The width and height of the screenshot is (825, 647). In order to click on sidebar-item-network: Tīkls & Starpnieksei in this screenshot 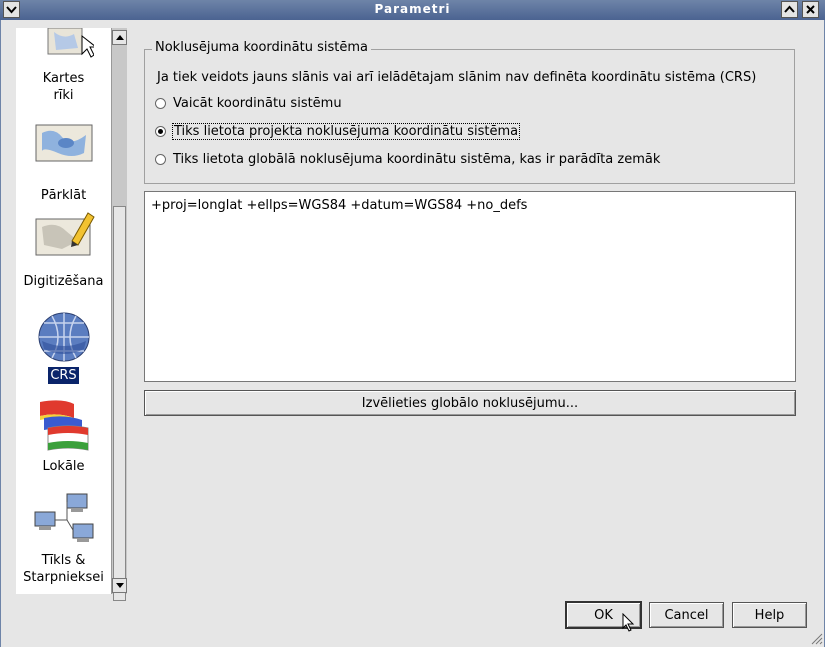, I will do `click(63, 539)`.